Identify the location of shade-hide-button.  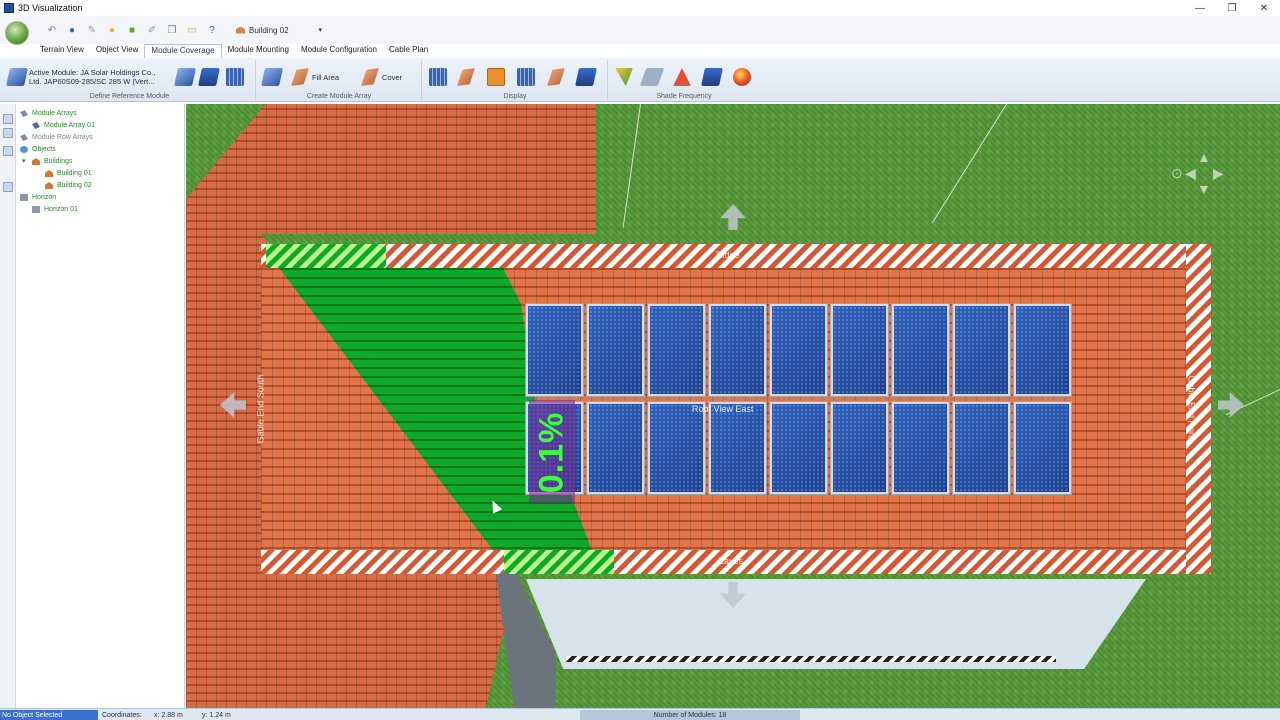
(652, 77).